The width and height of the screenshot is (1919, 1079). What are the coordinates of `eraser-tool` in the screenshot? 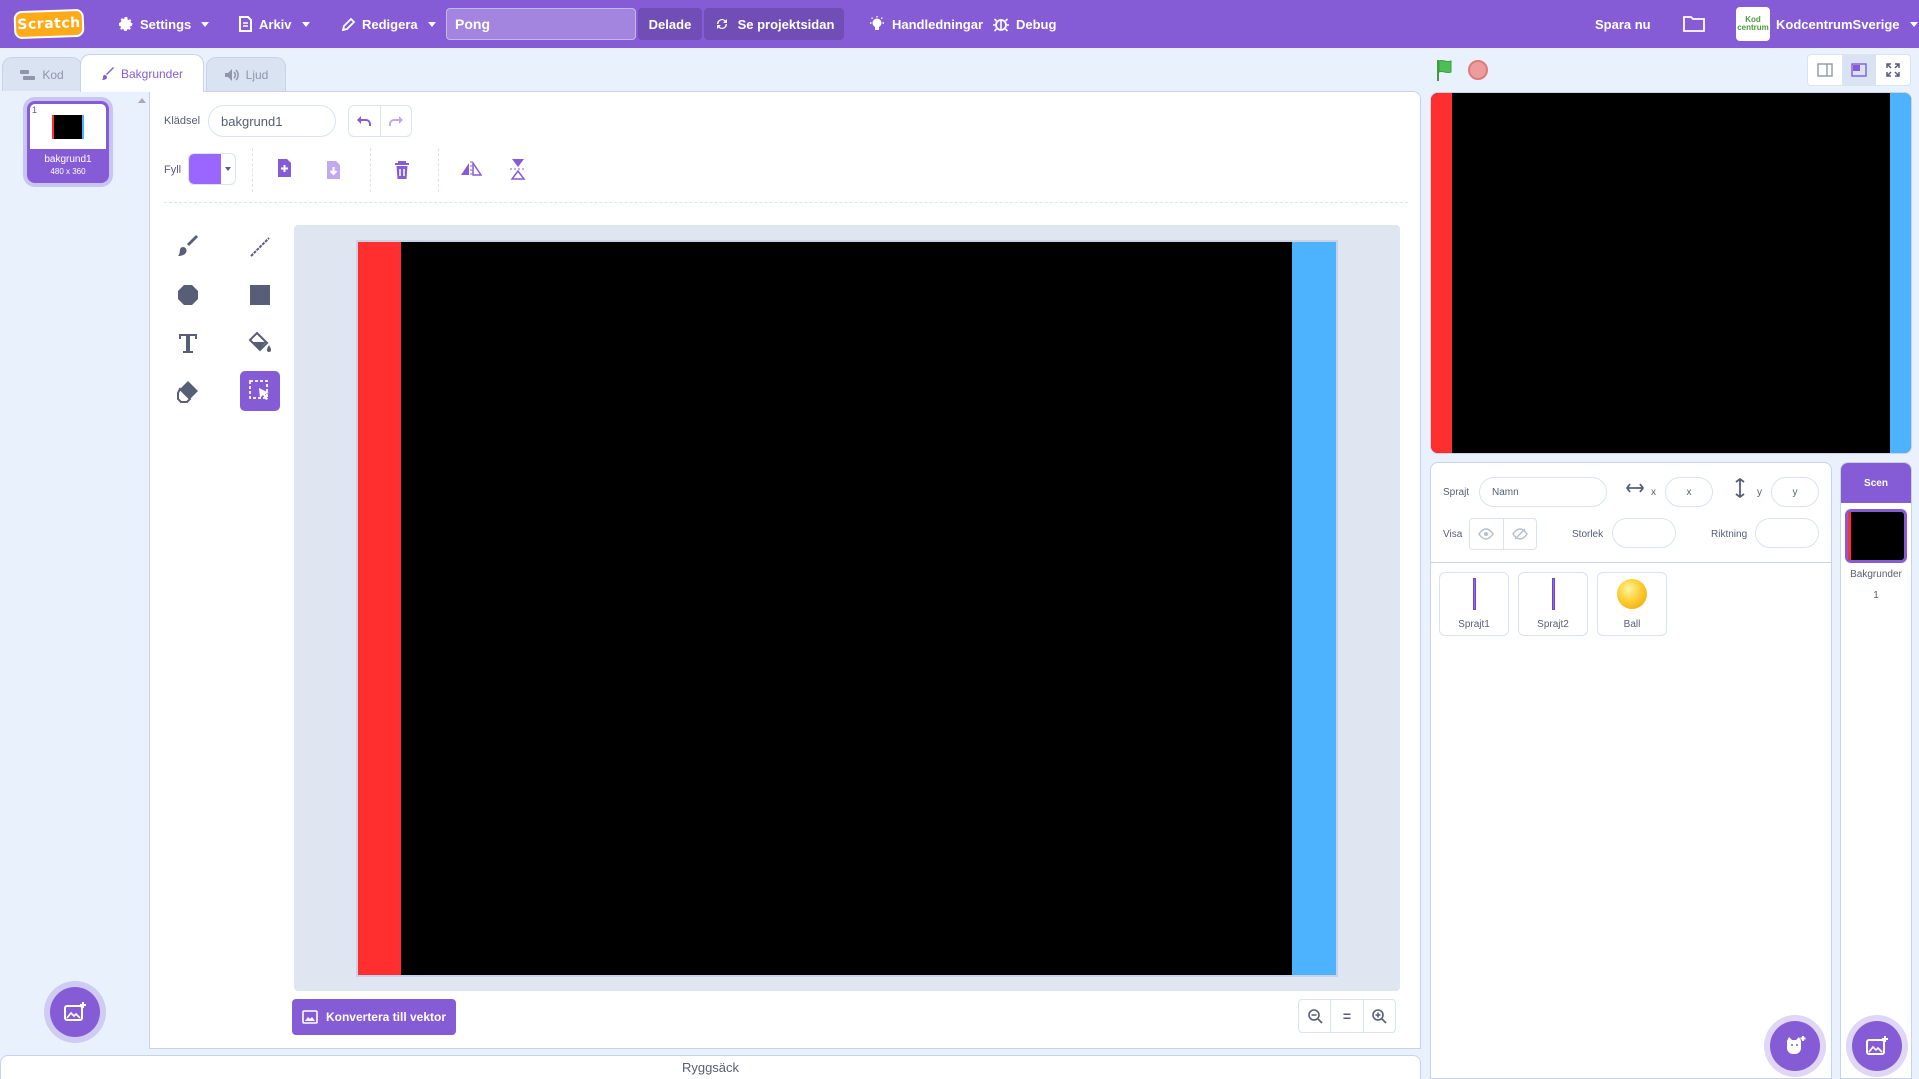 It's located at (188, 391).